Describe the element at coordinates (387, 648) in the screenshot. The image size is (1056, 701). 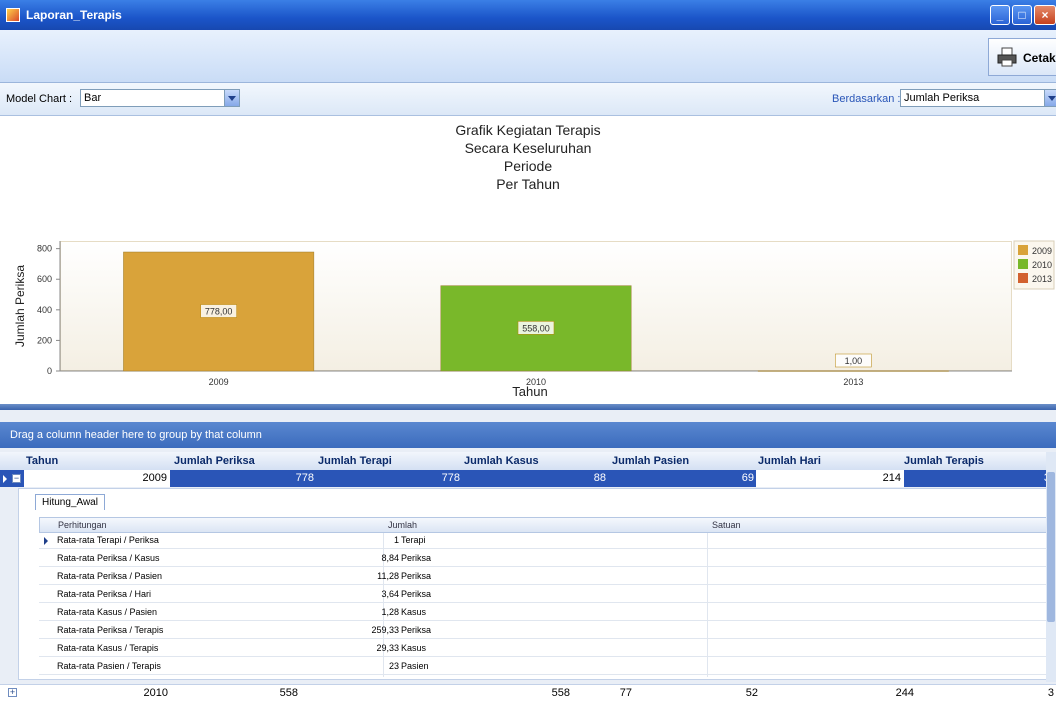
I see `detail-cell-jumlah: 29,33` at that location.